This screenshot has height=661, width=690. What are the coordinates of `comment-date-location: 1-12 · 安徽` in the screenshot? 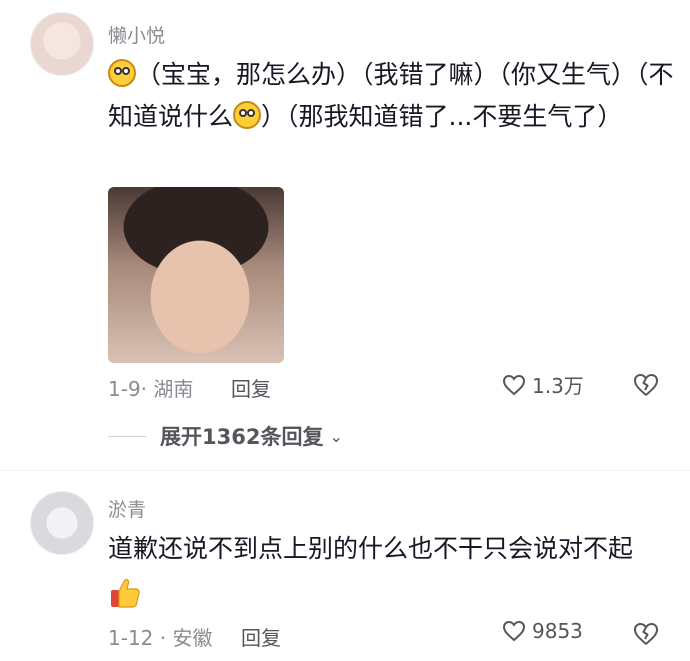 It's located at (160, 638).